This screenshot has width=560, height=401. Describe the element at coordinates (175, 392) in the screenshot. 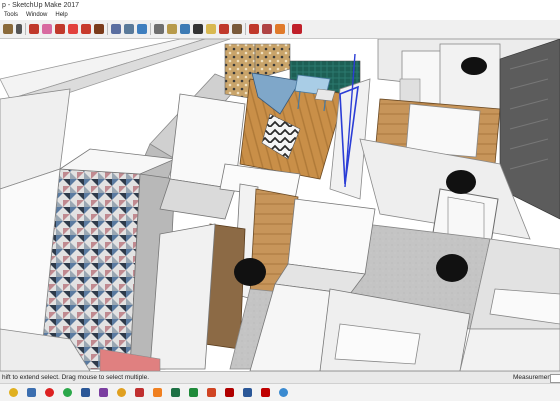

I see `excel-icon` at that location.